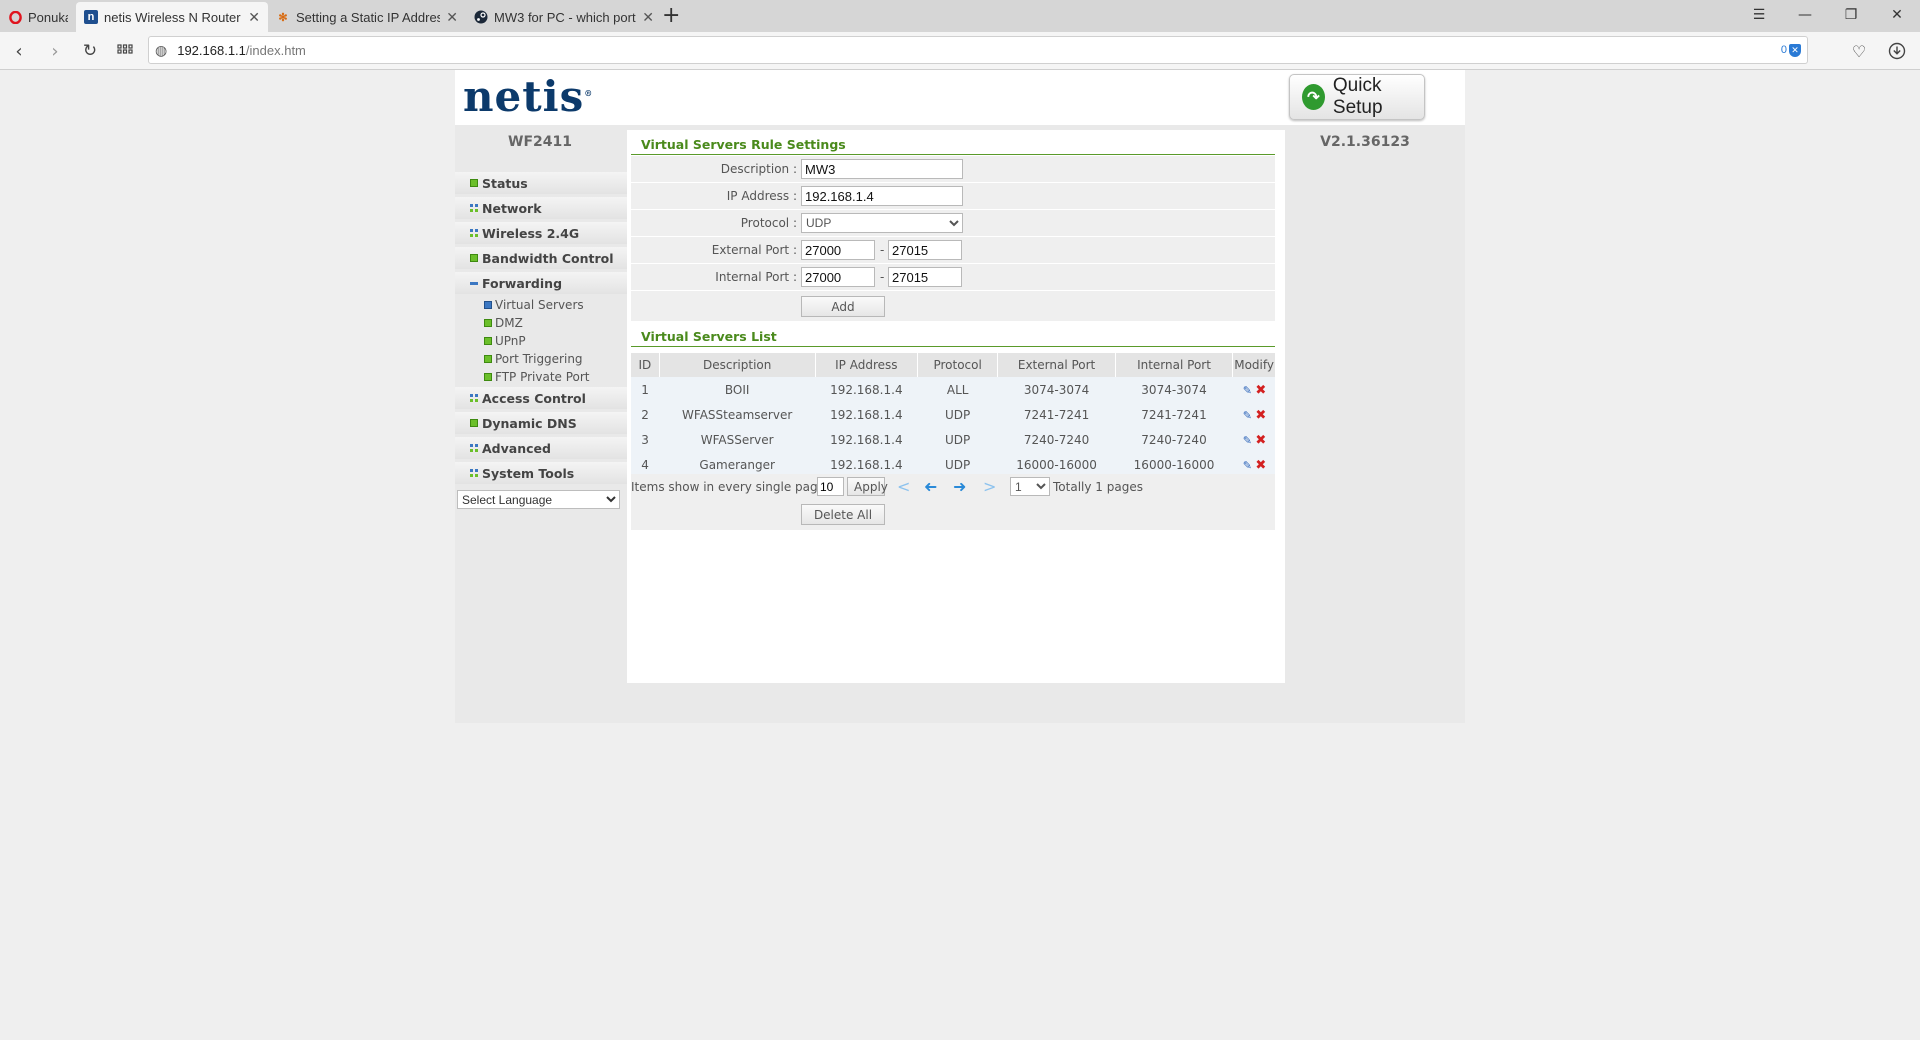 Image resolution: width=1920 pixels, height=1040 pixels. What do you see at coordinates (925, 277) in the screenshot?
I see `internal-port-end-input` at bounding box center [925, 277].